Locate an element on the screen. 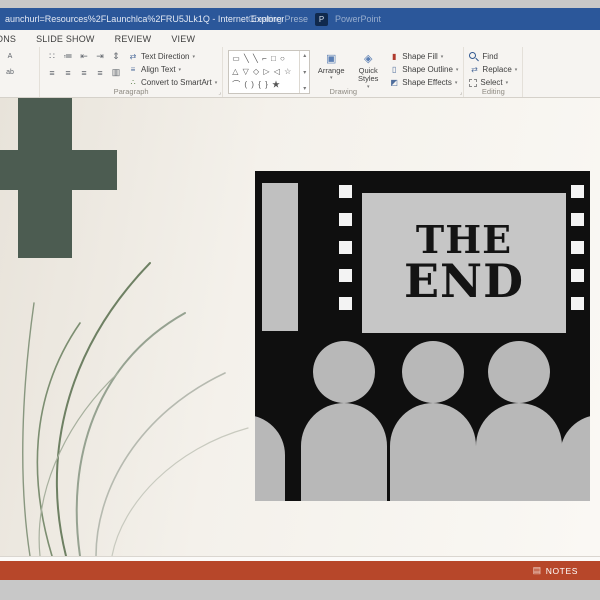 This screenshot has height=600, width=600. status-bar: ▤ NOTES is located at coordinates (300, 570).